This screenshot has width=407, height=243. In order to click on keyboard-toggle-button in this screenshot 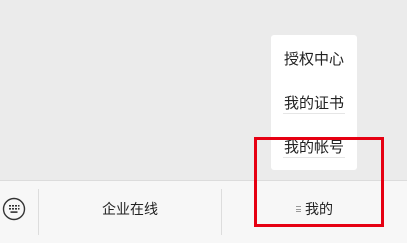, I will do `click(19, 212)`.